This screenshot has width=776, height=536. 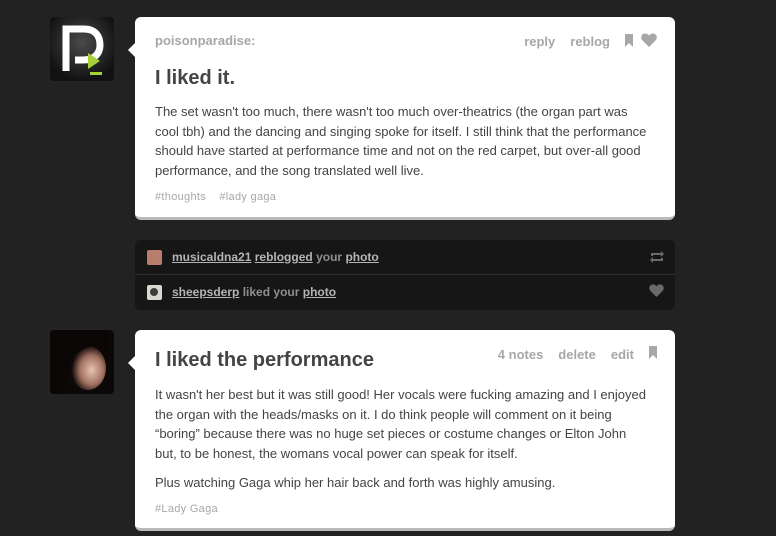 I want to click on poisonparadise-logo-icon, so click(x=82, y=49).